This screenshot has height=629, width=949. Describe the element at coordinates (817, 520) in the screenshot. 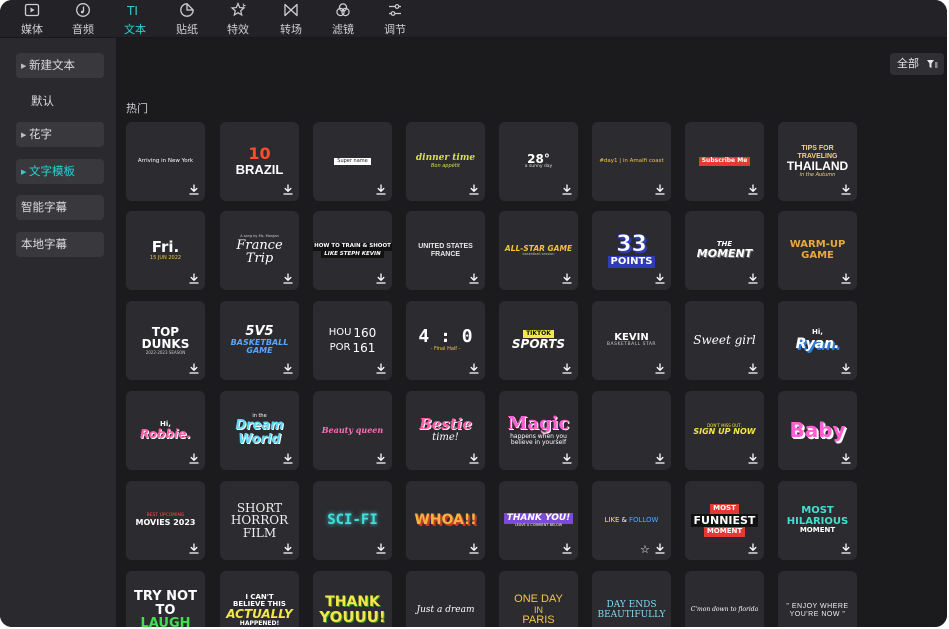

I see `template-card-hilarious: MOST HILARIOUS MOMENT` at that location.